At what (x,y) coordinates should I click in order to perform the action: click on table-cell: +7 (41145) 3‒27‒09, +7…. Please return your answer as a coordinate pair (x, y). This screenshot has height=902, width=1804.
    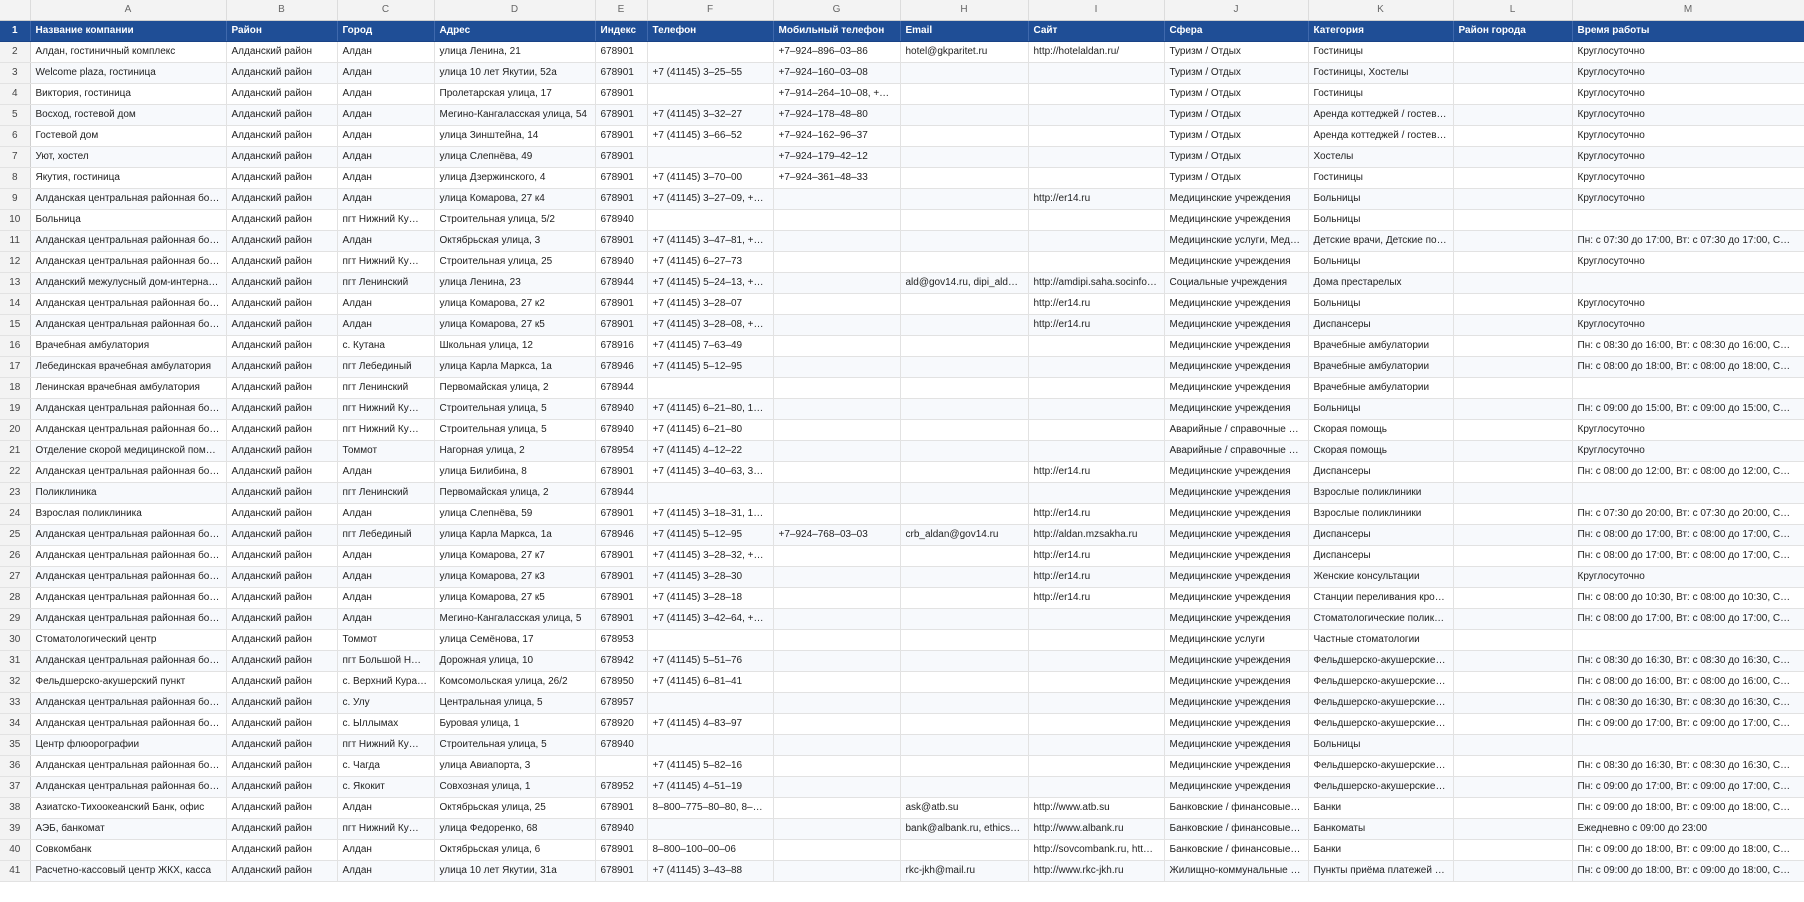
    Looking at the image, I should click on (710, 199).